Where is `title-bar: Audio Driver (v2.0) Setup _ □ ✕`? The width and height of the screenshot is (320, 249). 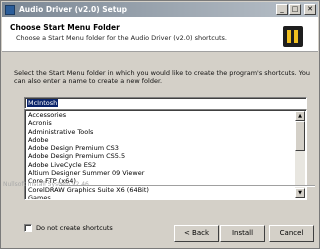 title-bar: Audio Driver (v2.0) Setup _ □ ✕ is located at coordinates (160, 9).